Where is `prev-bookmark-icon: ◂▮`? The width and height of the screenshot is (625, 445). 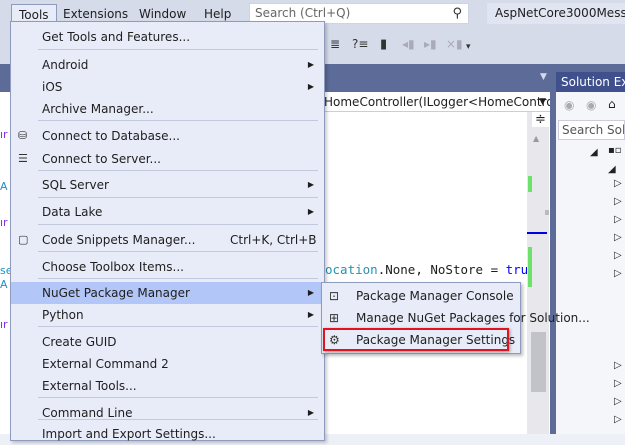
prev-bookmark-icon: ◂▮ is located at coordinates (408, 44).